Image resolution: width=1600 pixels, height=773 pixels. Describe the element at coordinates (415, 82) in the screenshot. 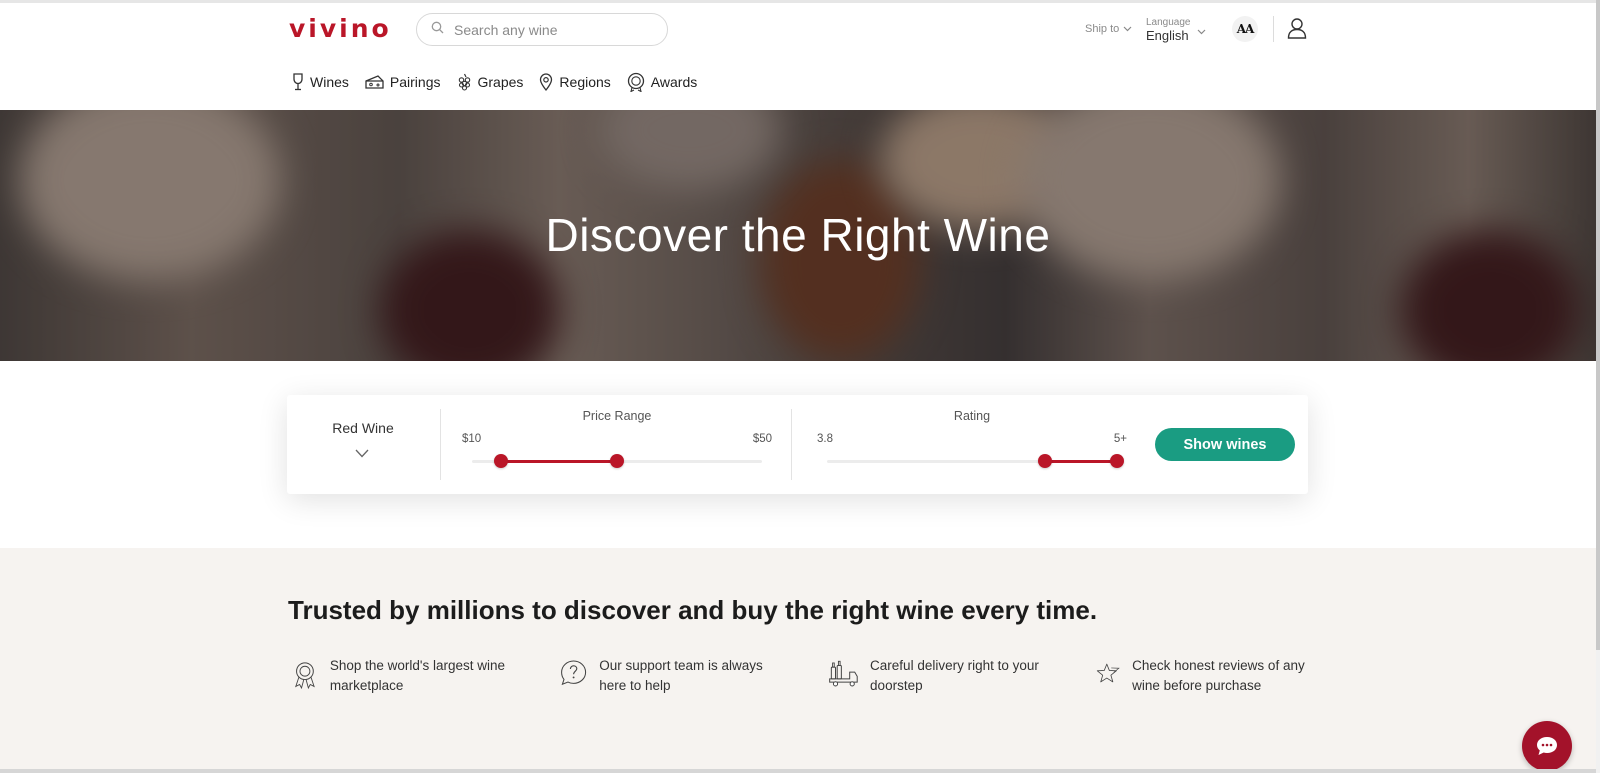

I see `nav-label: Pairings` at that location.